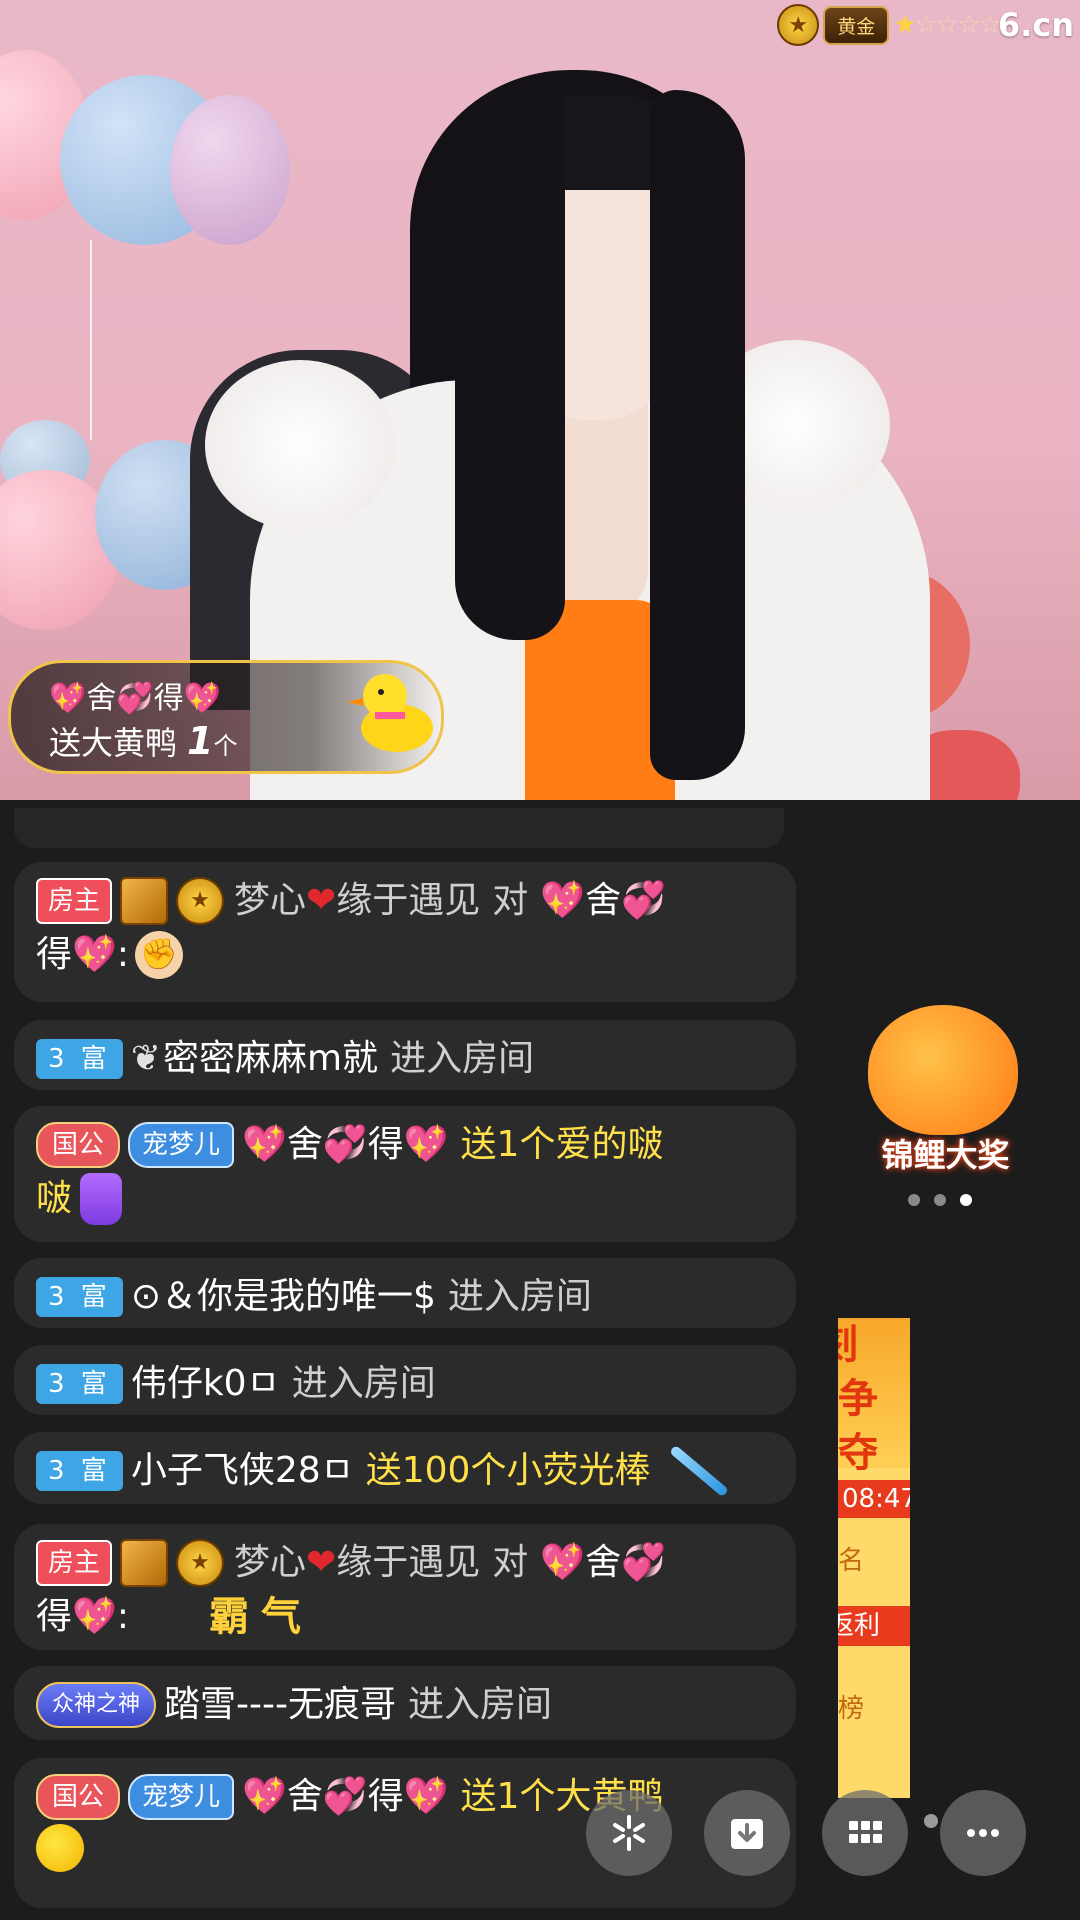 The image size is (1080, 1920). Describe the element at coordinates (851, 1561) in the screenshot. I see `activity-name: 名` at that location.